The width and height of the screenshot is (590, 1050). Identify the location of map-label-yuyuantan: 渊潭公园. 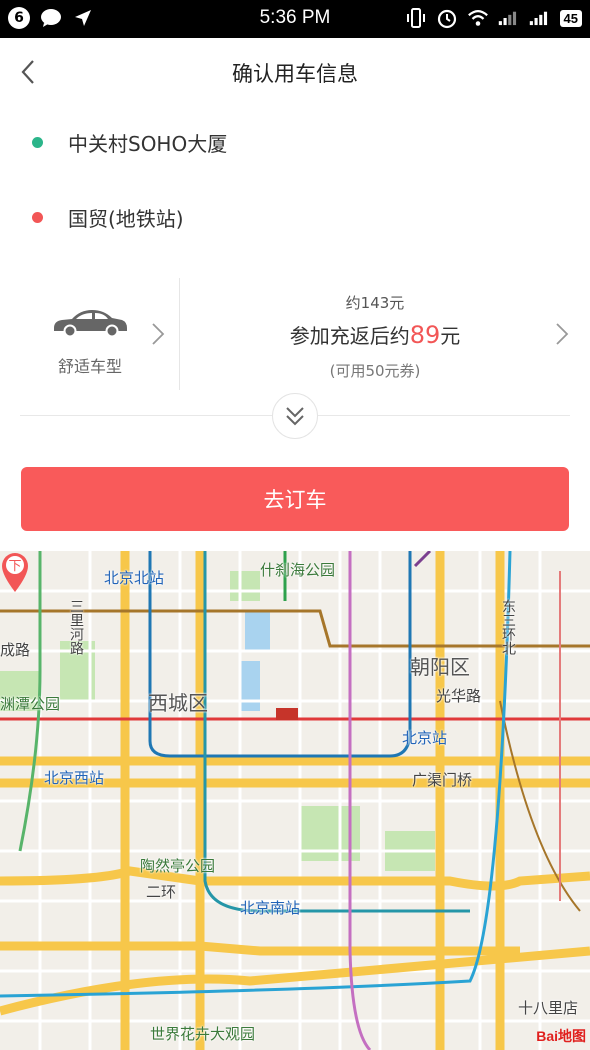
(30, 704).